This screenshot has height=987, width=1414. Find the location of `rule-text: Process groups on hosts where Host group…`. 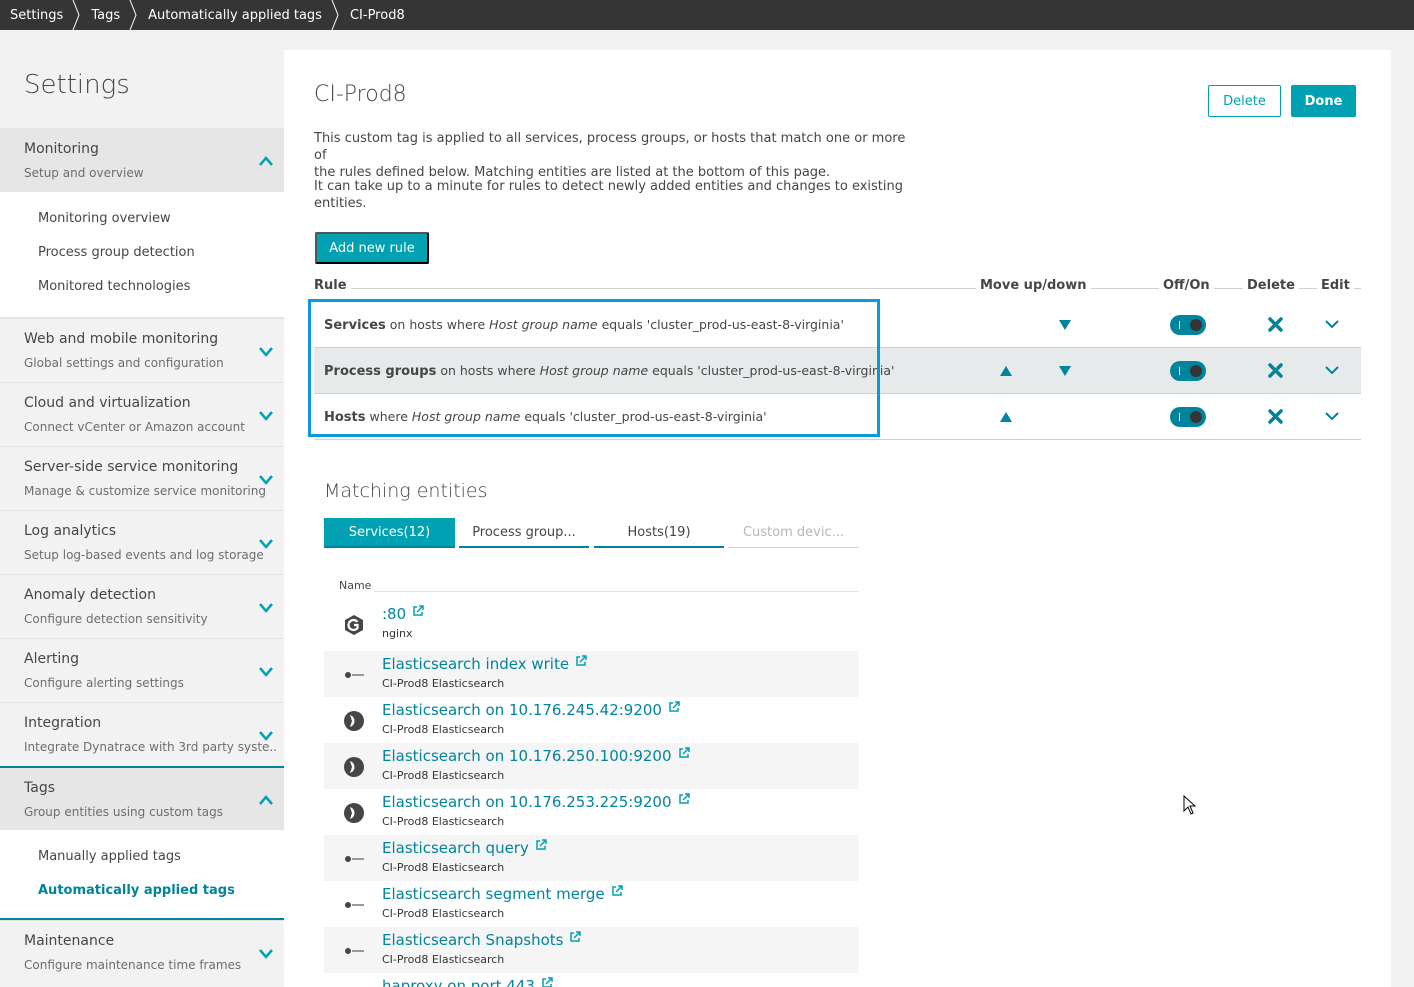

rule-text: Process groups on hosts where Host group… is located at coordinates (609, 371).